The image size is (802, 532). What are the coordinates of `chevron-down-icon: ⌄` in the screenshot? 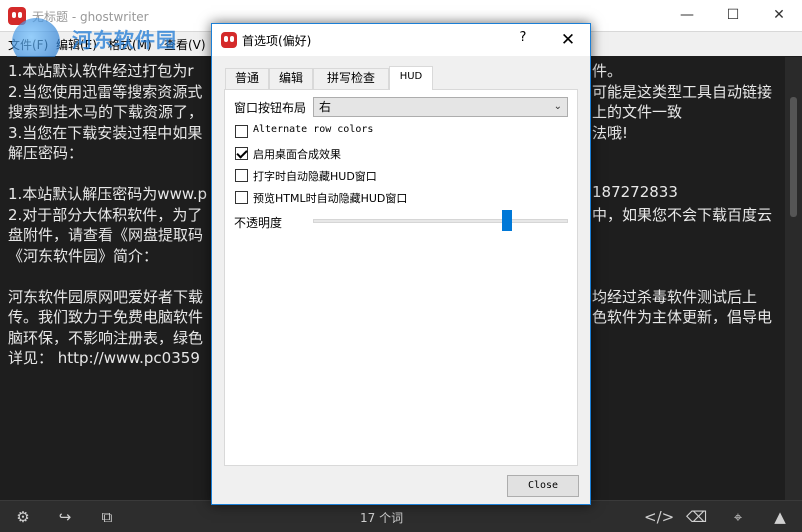 It's located at (557, 106).